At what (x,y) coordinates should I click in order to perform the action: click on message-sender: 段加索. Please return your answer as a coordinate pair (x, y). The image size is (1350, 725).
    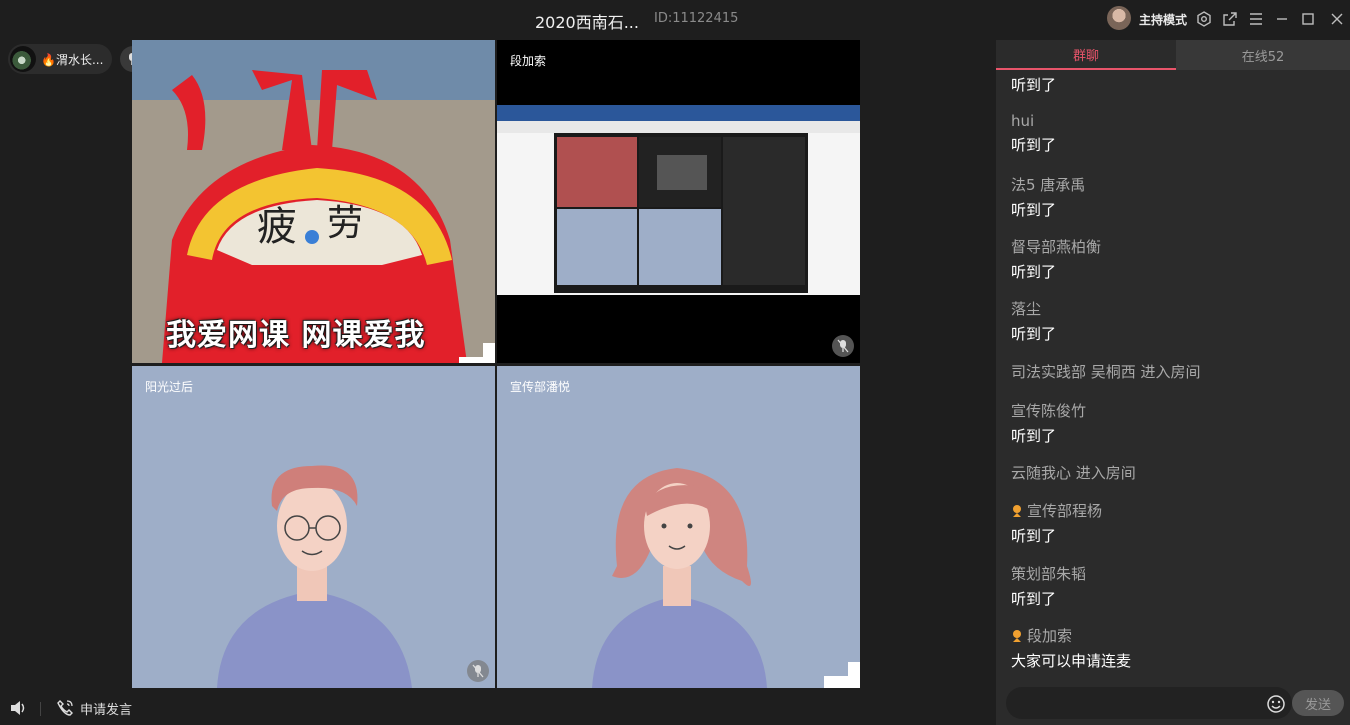
    Looking at the image, I should click on (1050, 636).